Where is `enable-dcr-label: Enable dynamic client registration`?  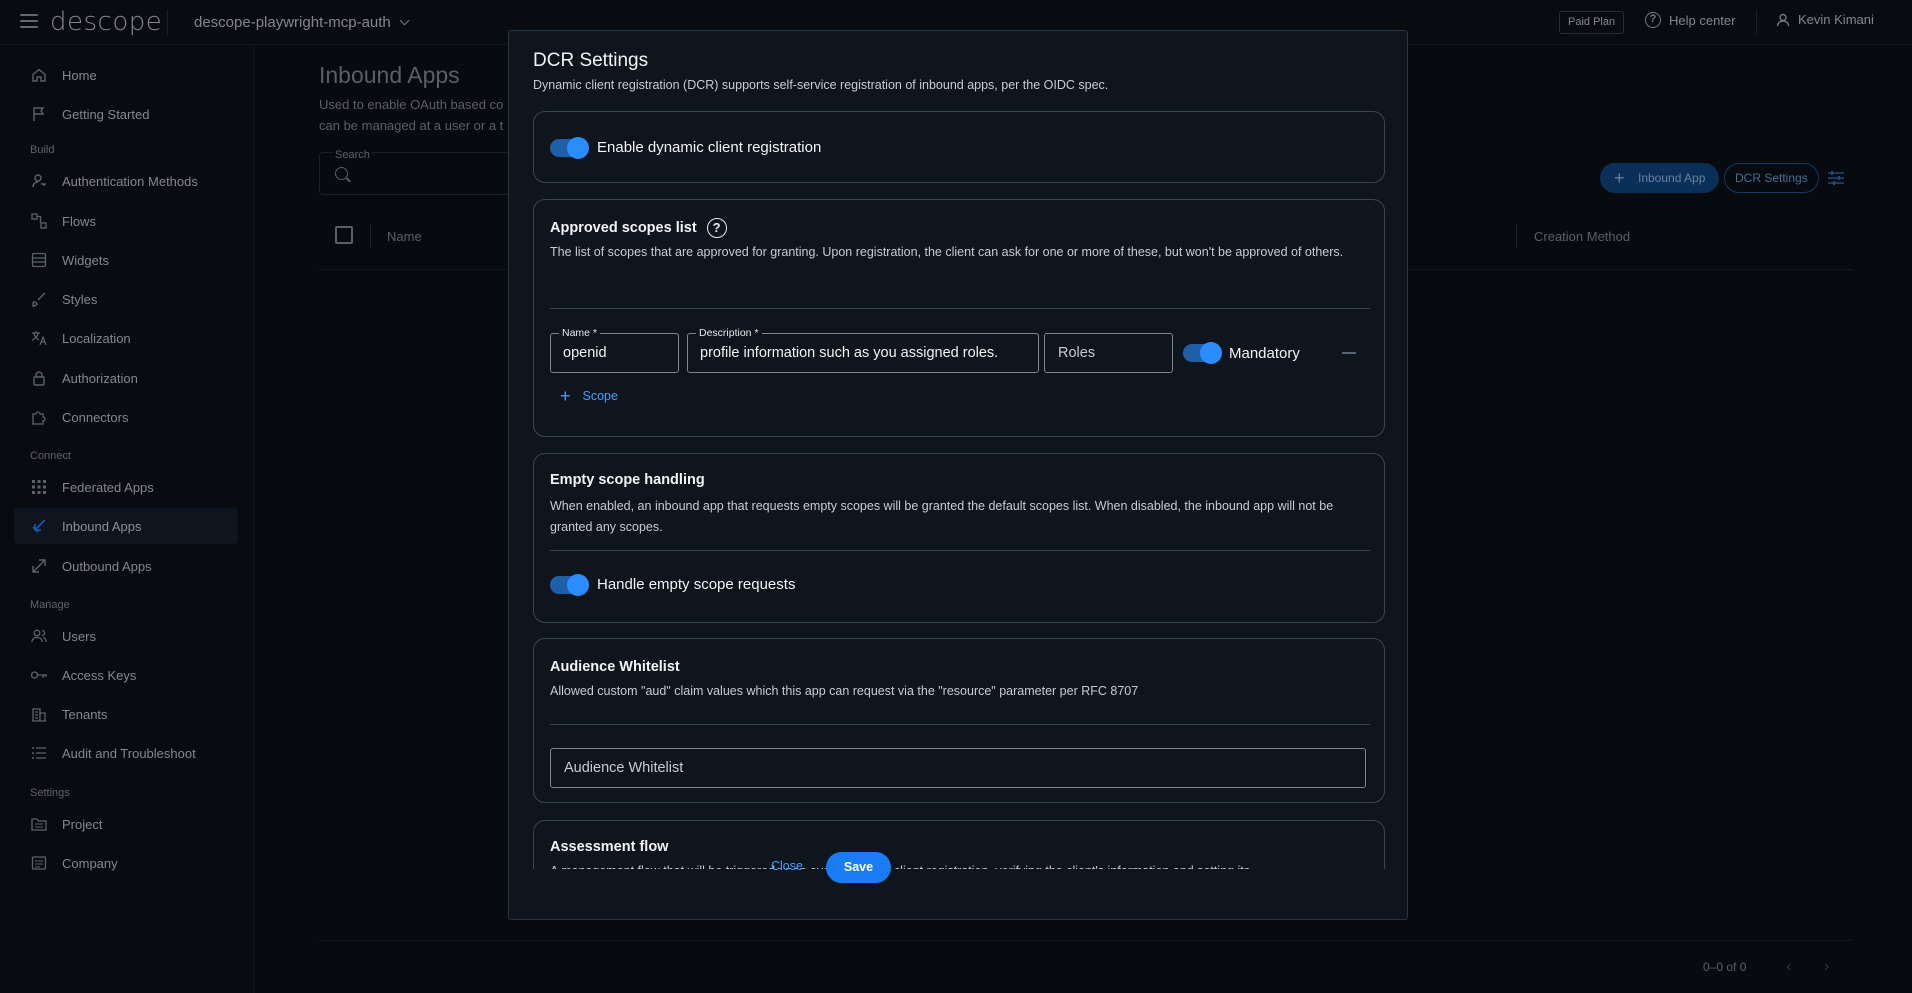
enable-dcr-label: Enable dynamic client registration is located at coordinates (709, 147).